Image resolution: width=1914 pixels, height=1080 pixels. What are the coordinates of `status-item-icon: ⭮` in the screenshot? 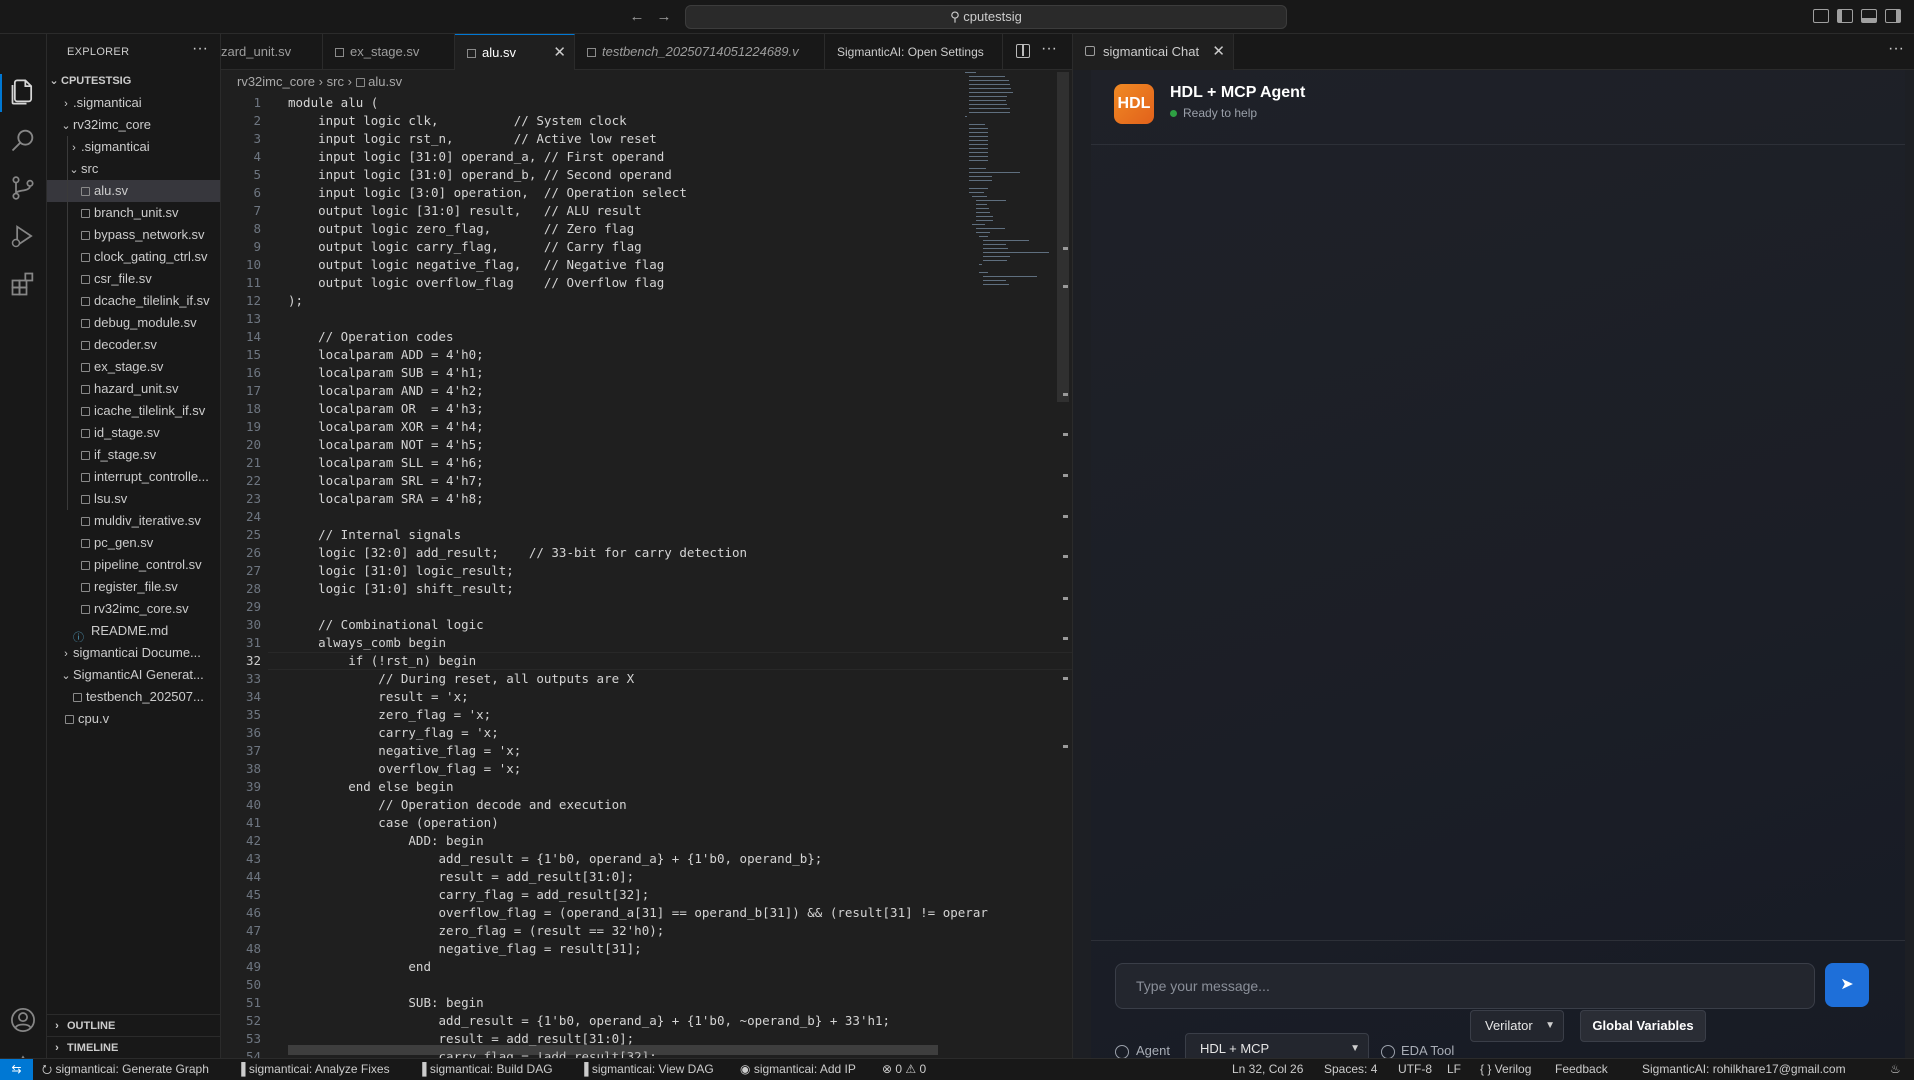 It's located at (49, 1069).